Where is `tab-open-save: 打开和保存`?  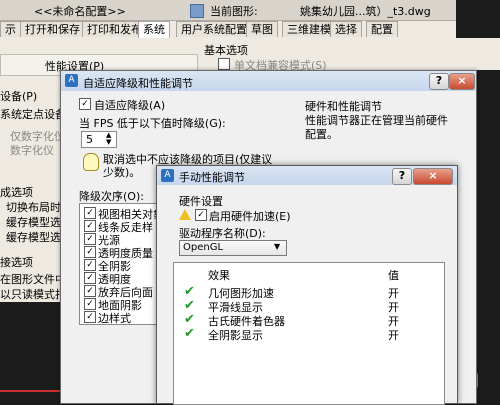
tab-open-save: 打开和保存 is located at coordinates (52, 29).